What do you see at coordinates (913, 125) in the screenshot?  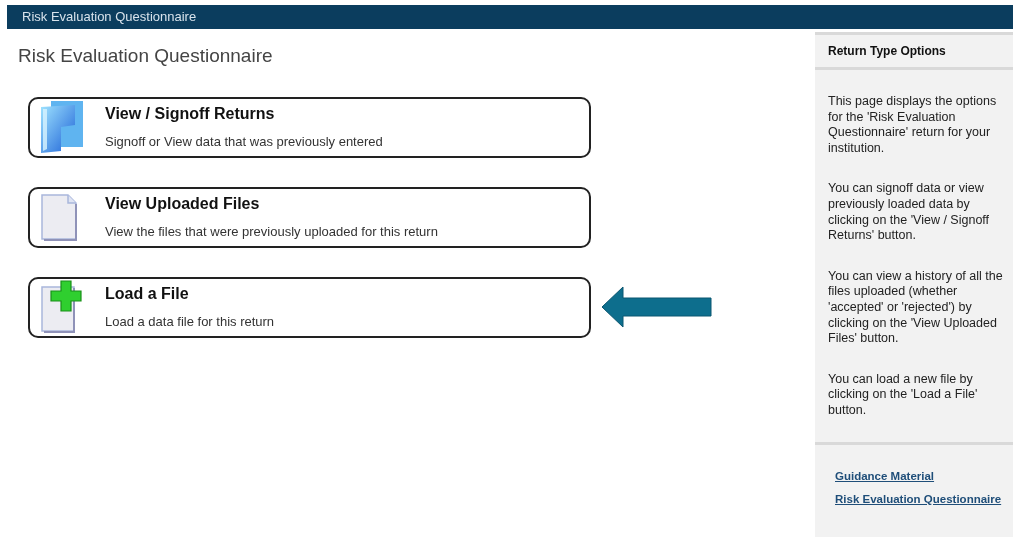 I see `help-text: This page displays the options for the 'Risk Evaluation Questionnaire' return for your institution.` at bounding box center [913, 125].